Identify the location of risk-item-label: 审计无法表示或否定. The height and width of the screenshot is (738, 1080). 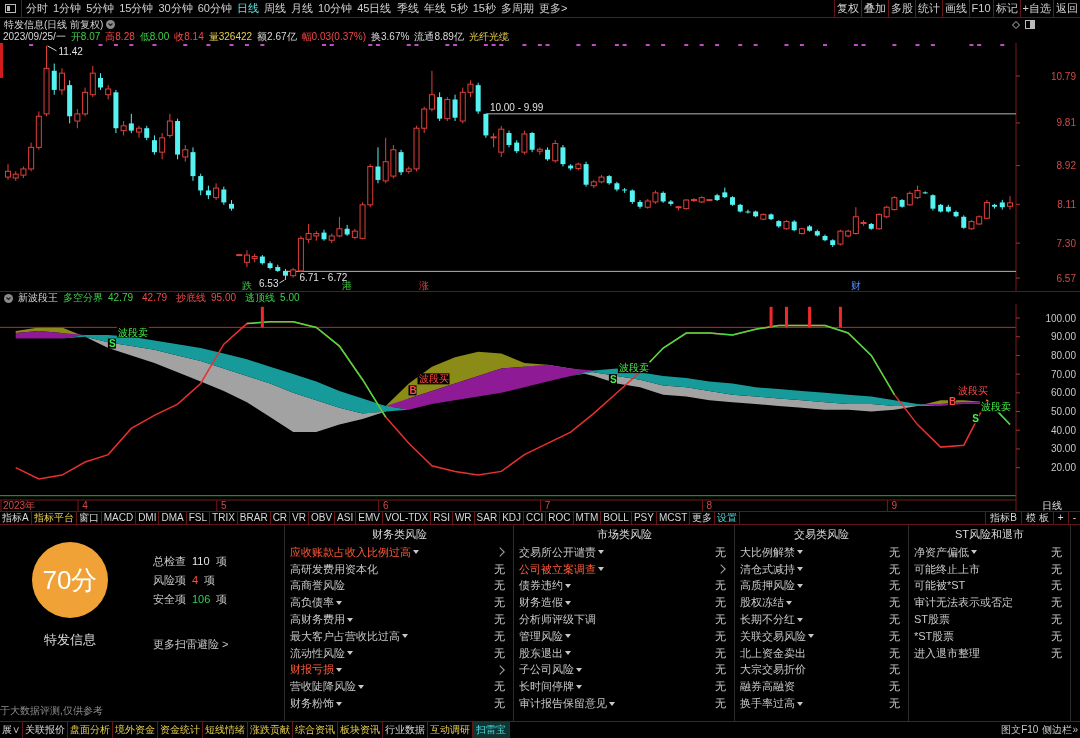
(963, 603).